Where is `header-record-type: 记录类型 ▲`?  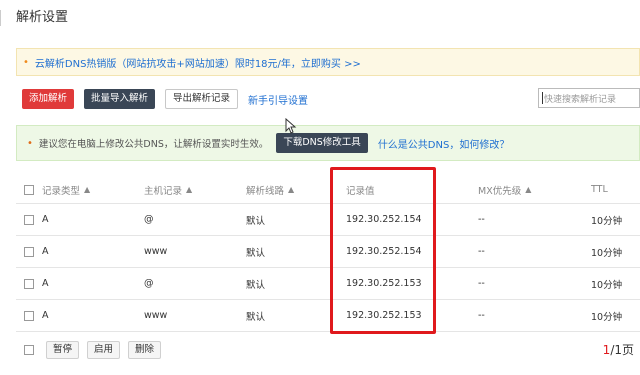 header-record-type: 记录类型 ▲ is located at coordinates (66, 189).